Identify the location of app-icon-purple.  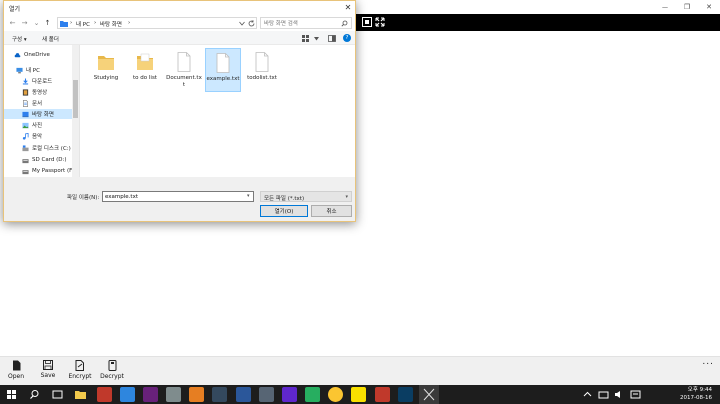
(289, 394).